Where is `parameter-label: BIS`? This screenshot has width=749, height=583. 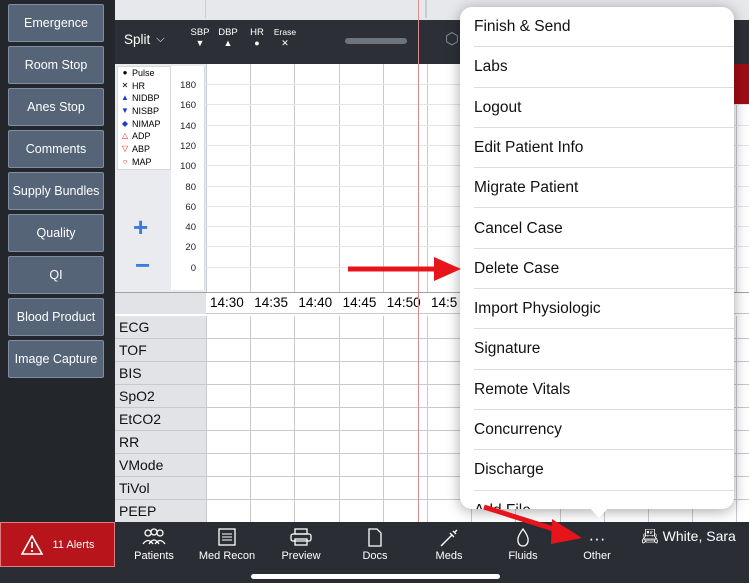
parameter-label: BIS is located at coordinates (160, 373).